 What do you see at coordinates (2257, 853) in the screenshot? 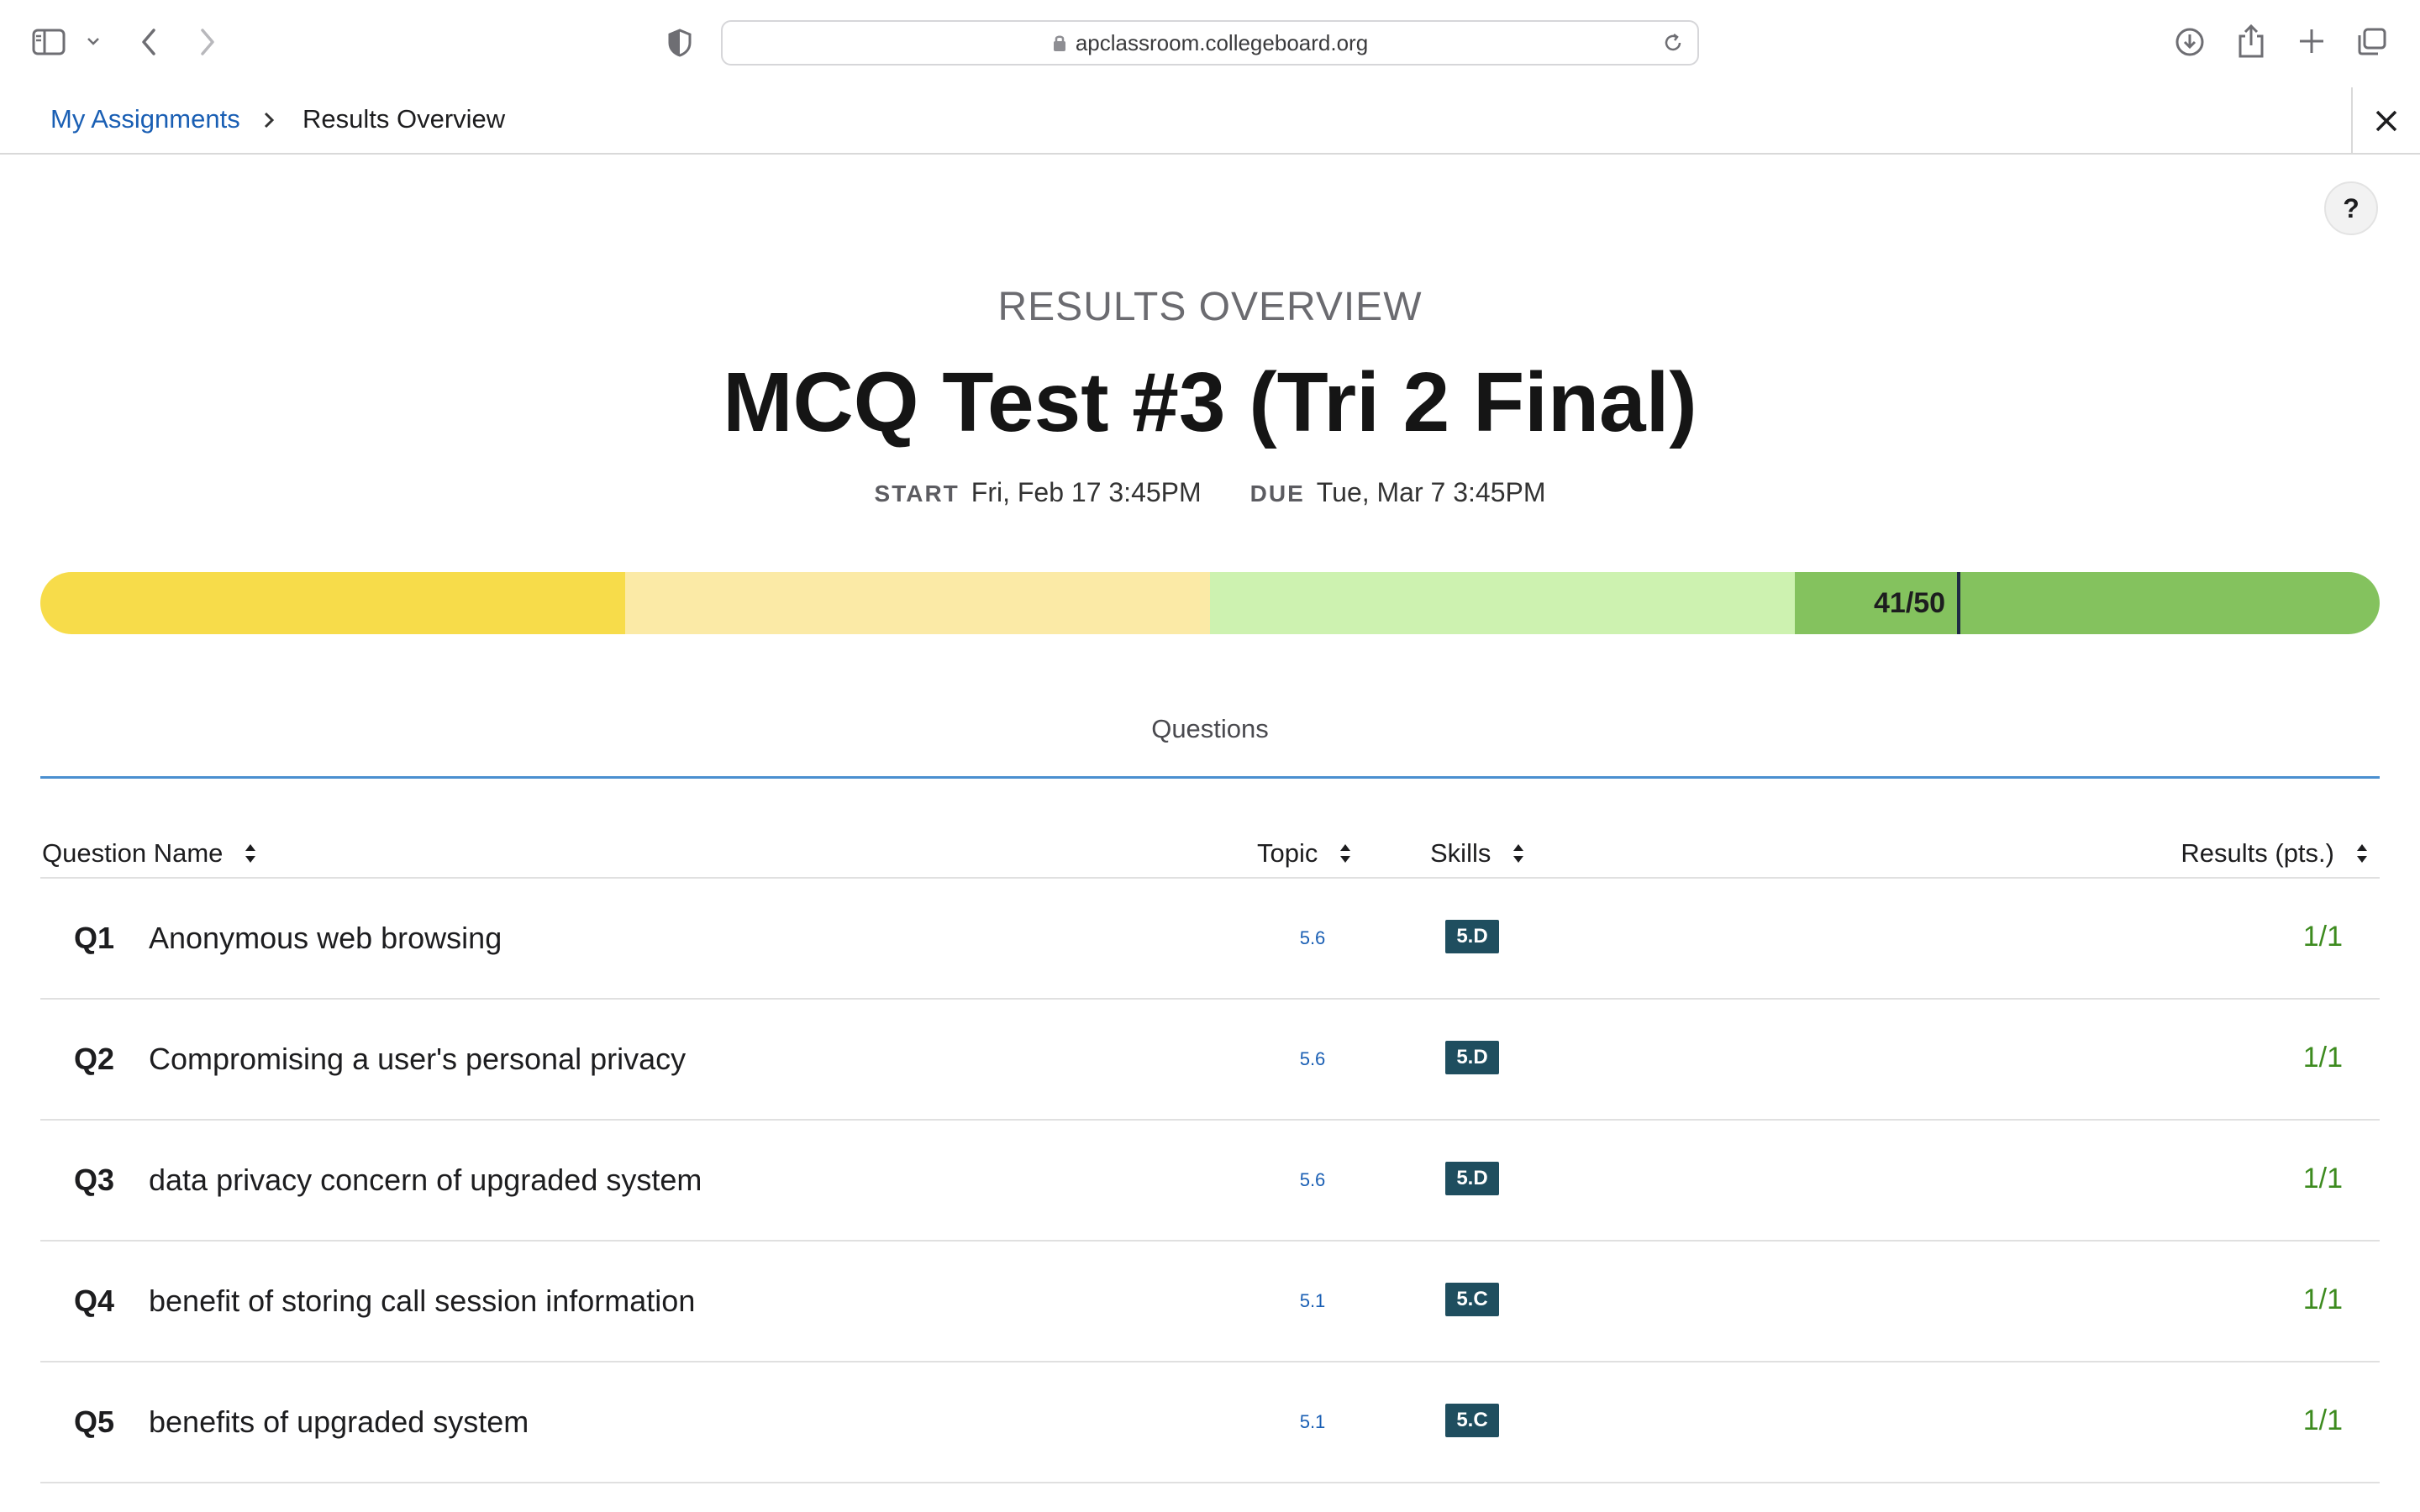
I see `col-results-label: Results (pts.)` at bounding box center [2257, 853].